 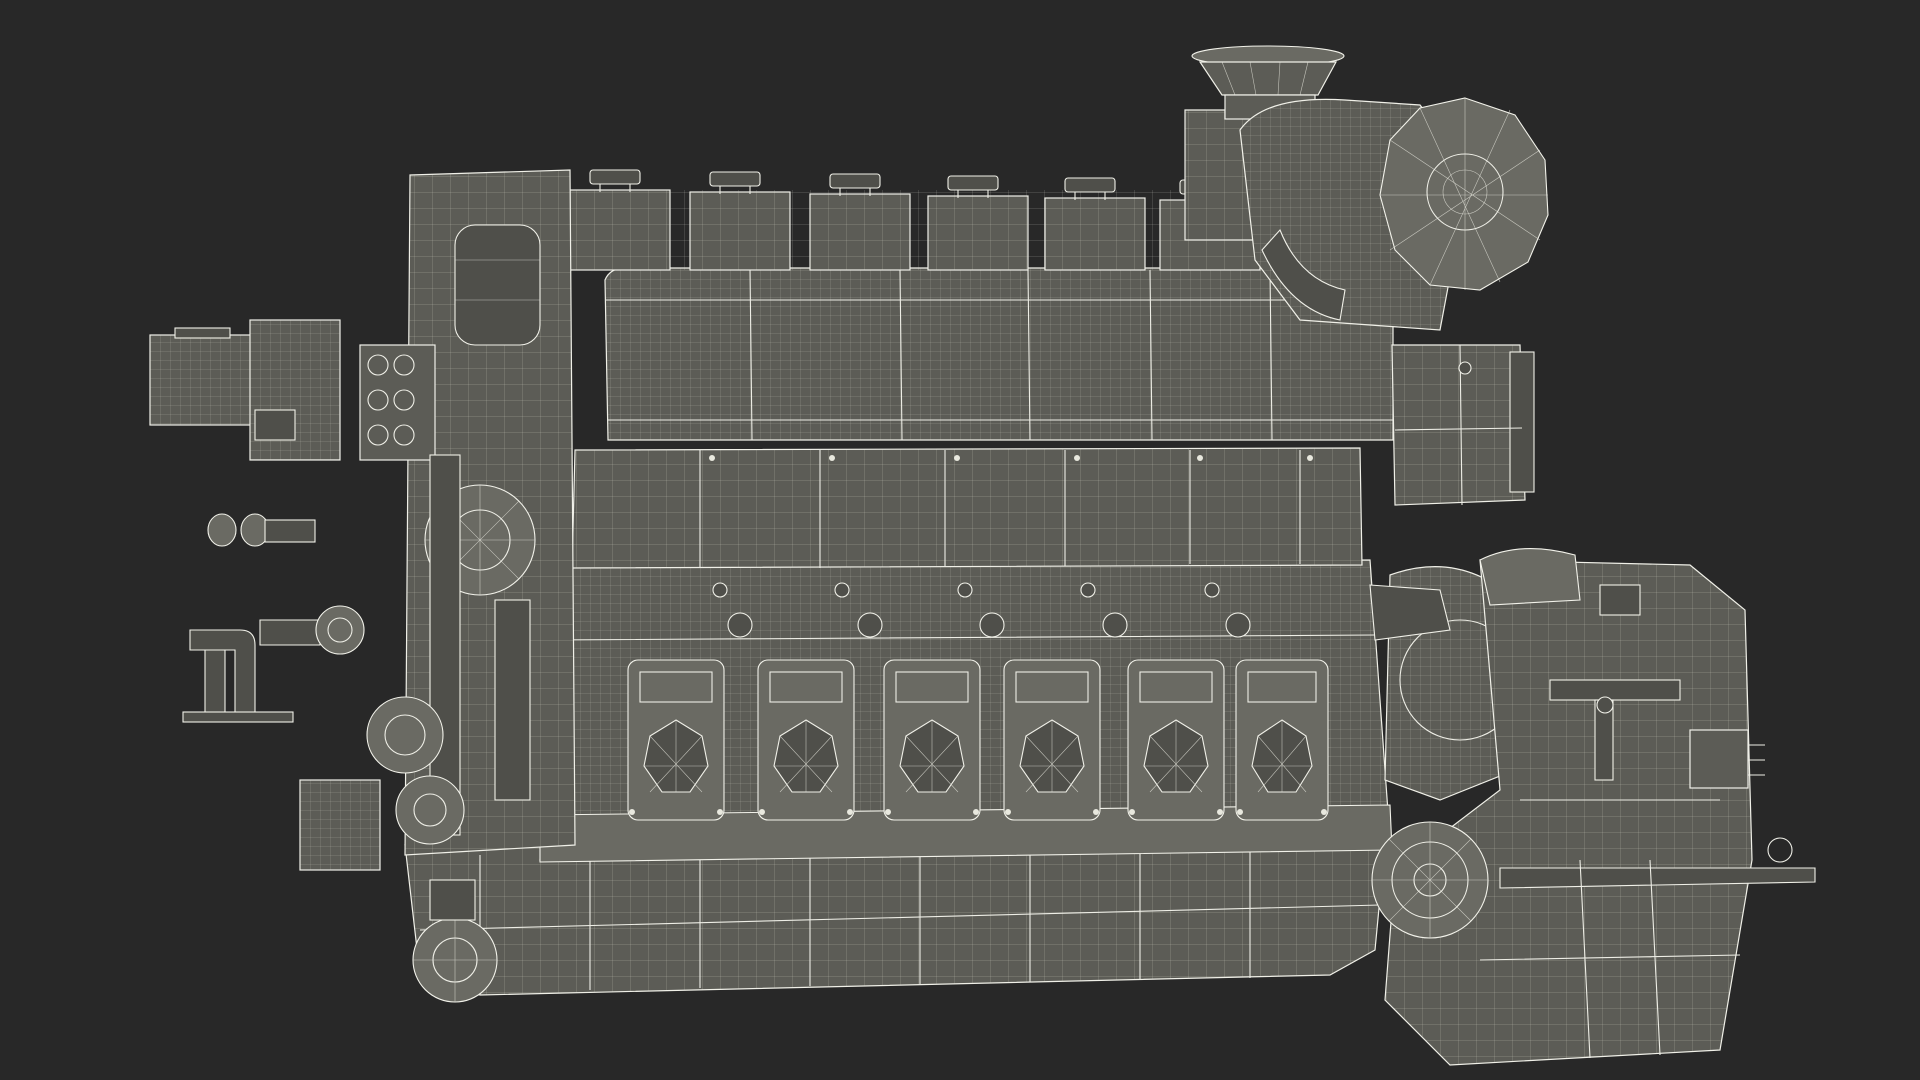 I want to click on oil-sump, so click(x=895, y=920).